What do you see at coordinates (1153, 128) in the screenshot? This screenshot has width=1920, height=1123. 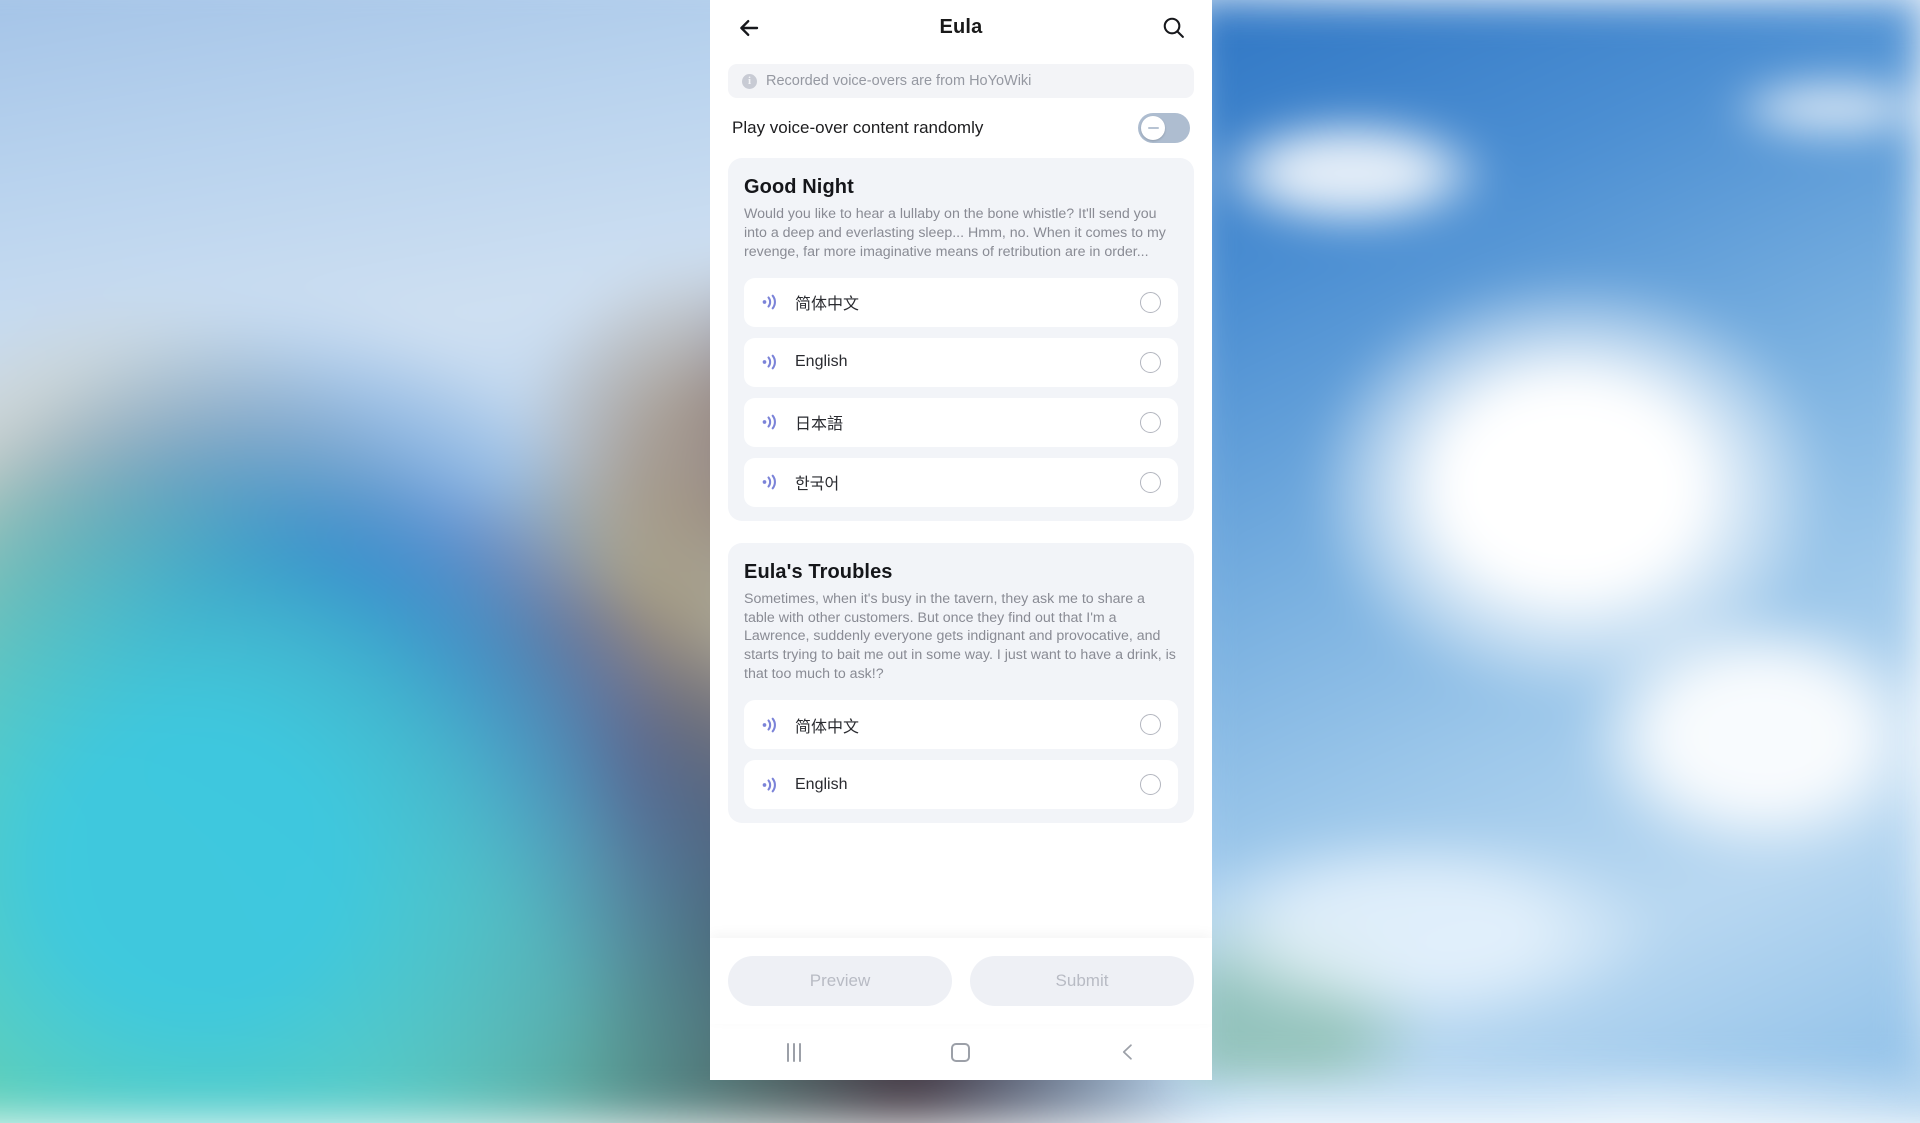 I see `toggle-knob` at bounding box center [1153, 128].